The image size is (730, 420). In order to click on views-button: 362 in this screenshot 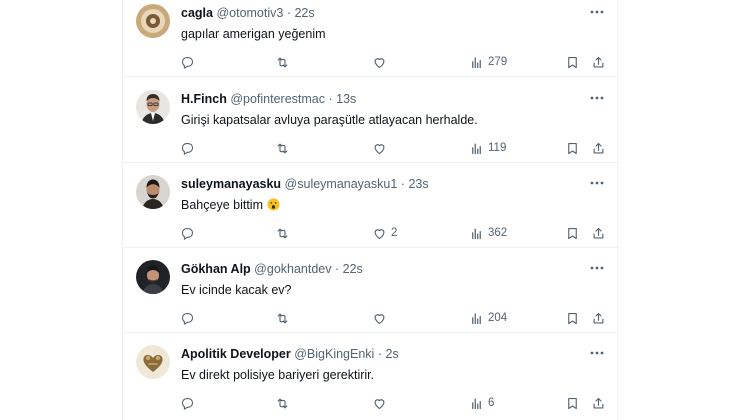, I will do `click(488, 233)`.